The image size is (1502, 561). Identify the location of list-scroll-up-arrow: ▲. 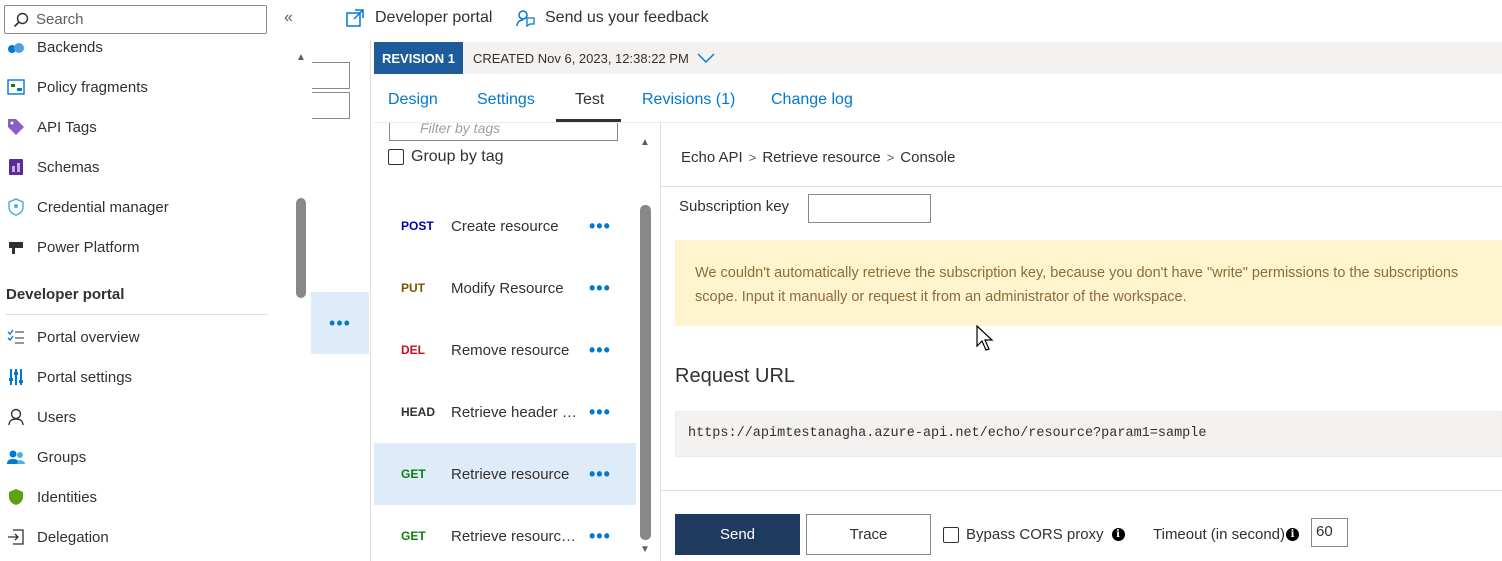
(645, 142).